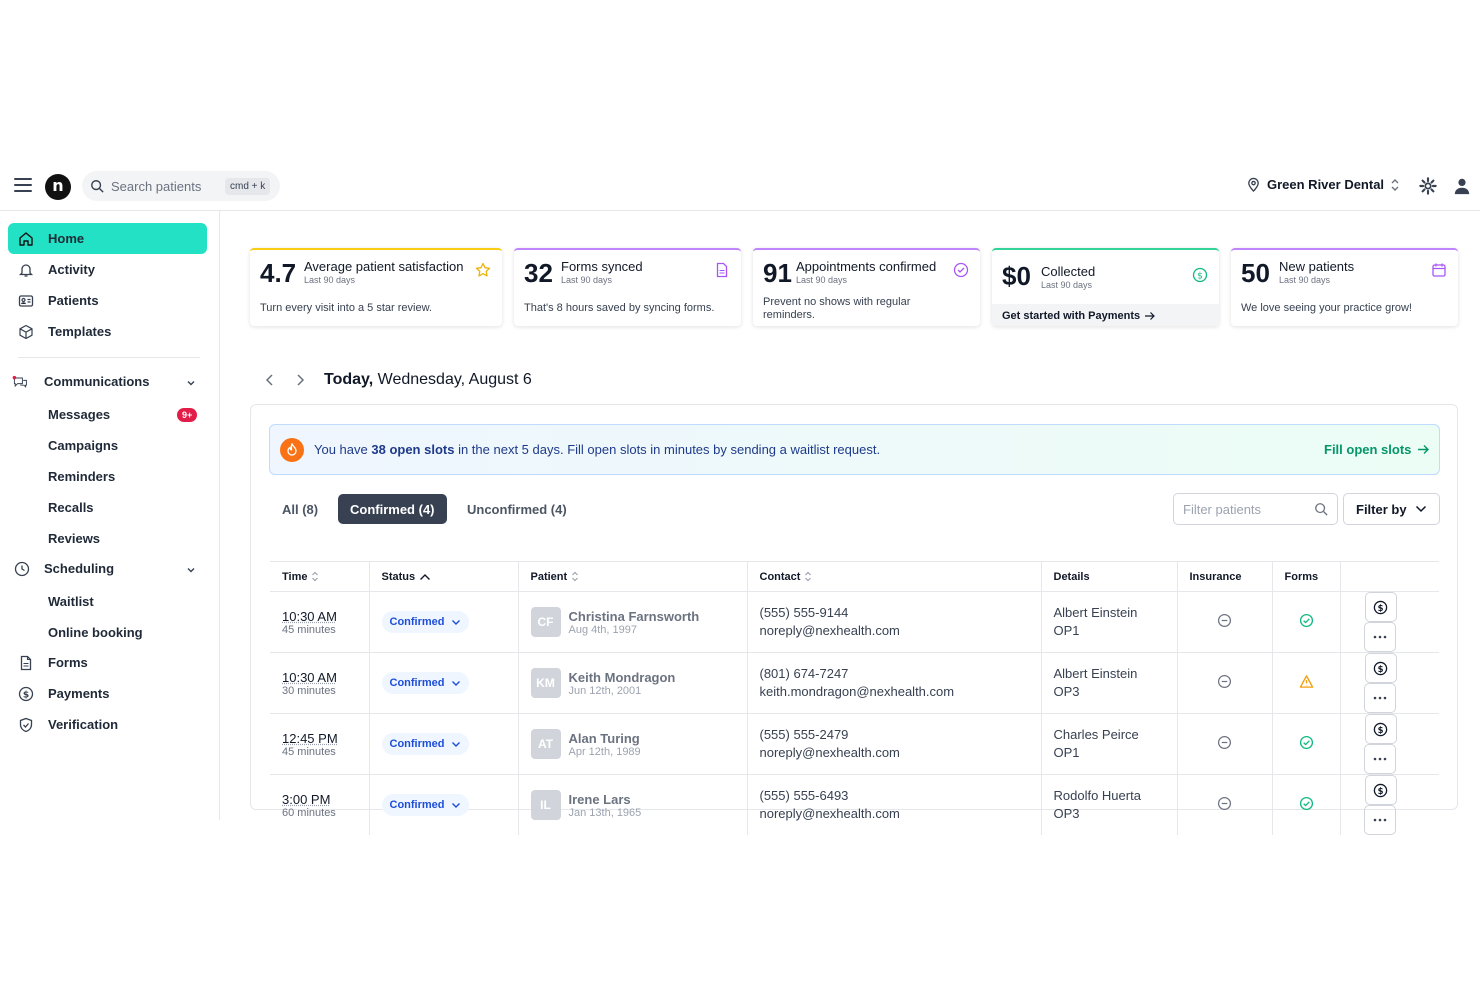 The height and width of the screenshot is (987, 1480). Describe the element at coordinates (632, 576) in the screenshot. I see `column-header-patient: Patient` at that location.